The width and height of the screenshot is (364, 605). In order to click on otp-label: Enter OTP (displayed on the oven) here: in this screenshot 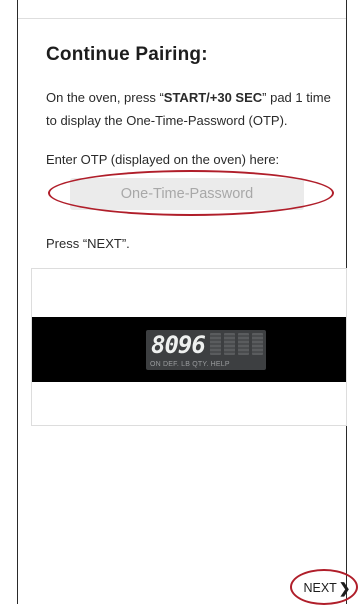, I will do `click(163, 159)`.